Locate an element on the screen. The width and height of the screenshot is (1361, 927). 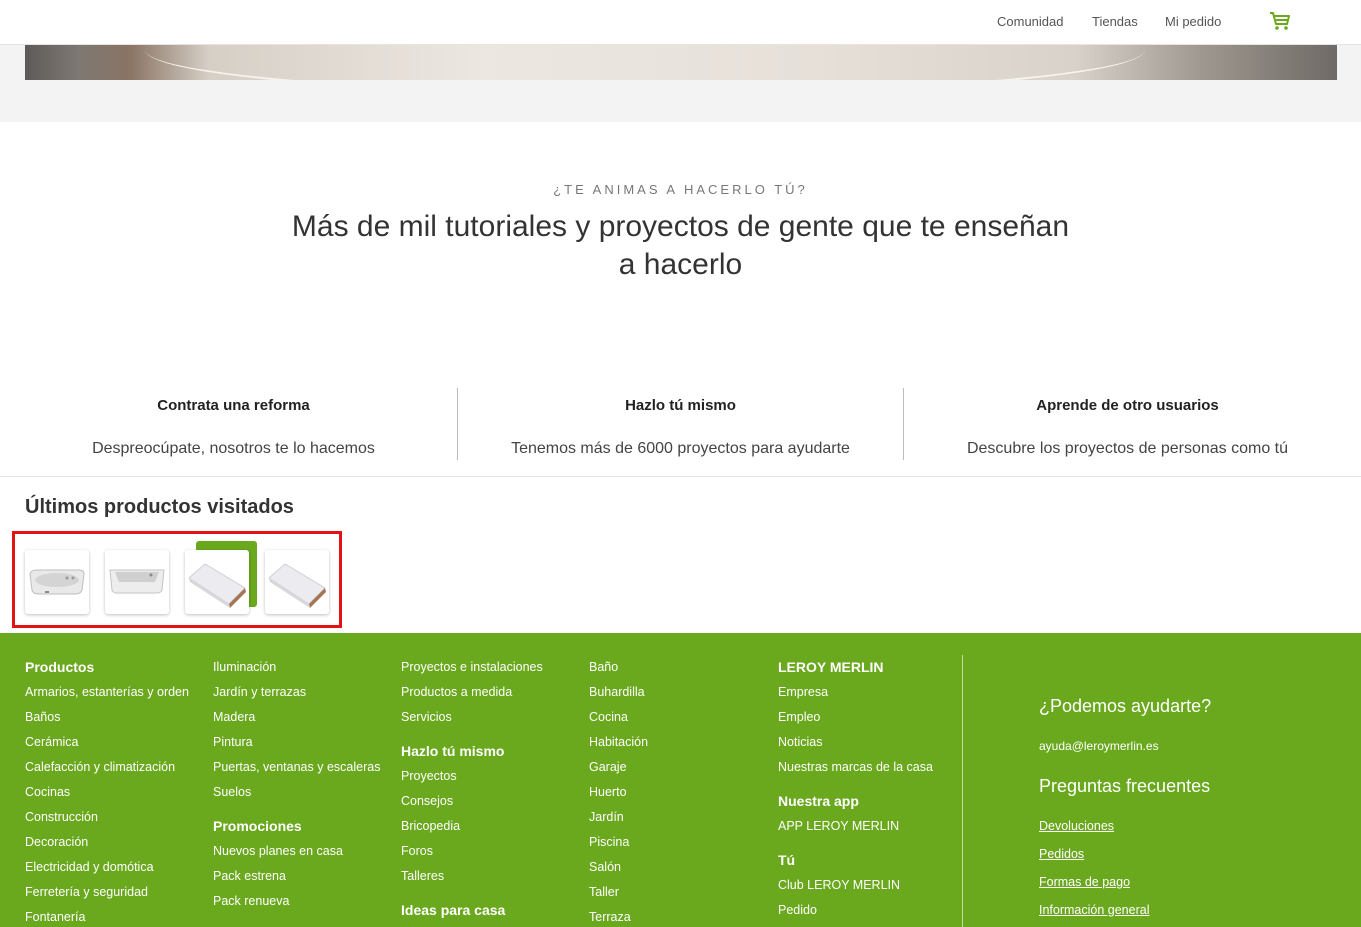
footer-link: Productos a medida is located at coordinates (456, 692).